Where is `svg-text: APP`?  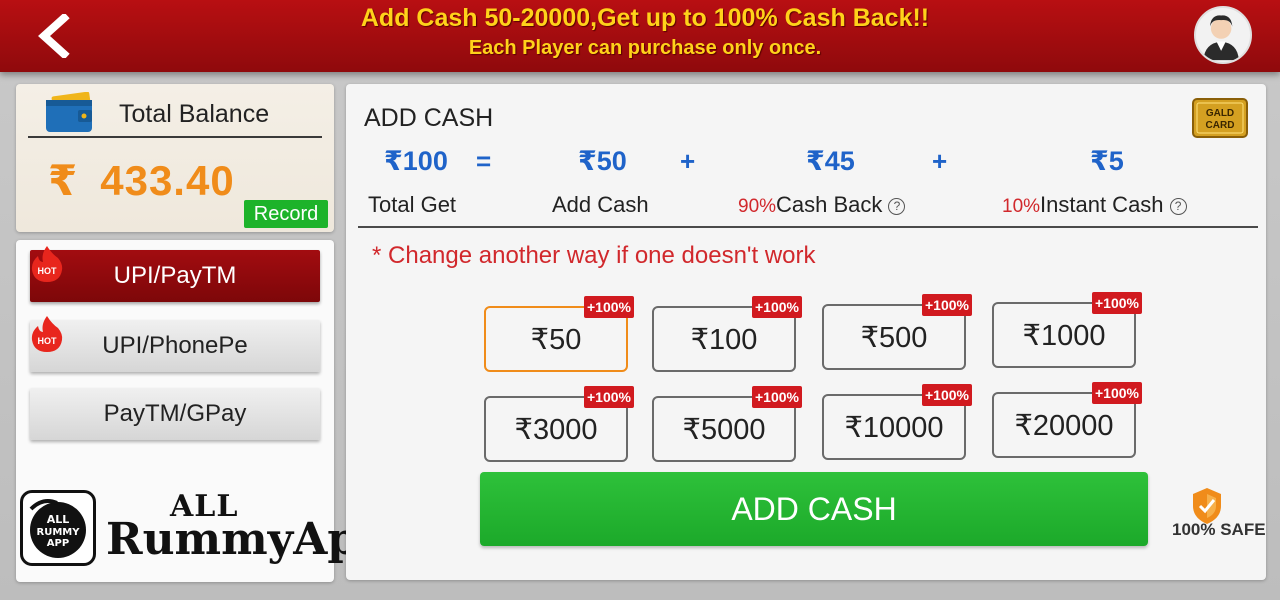 svg-text: APP is located at coordinates (58, 543).